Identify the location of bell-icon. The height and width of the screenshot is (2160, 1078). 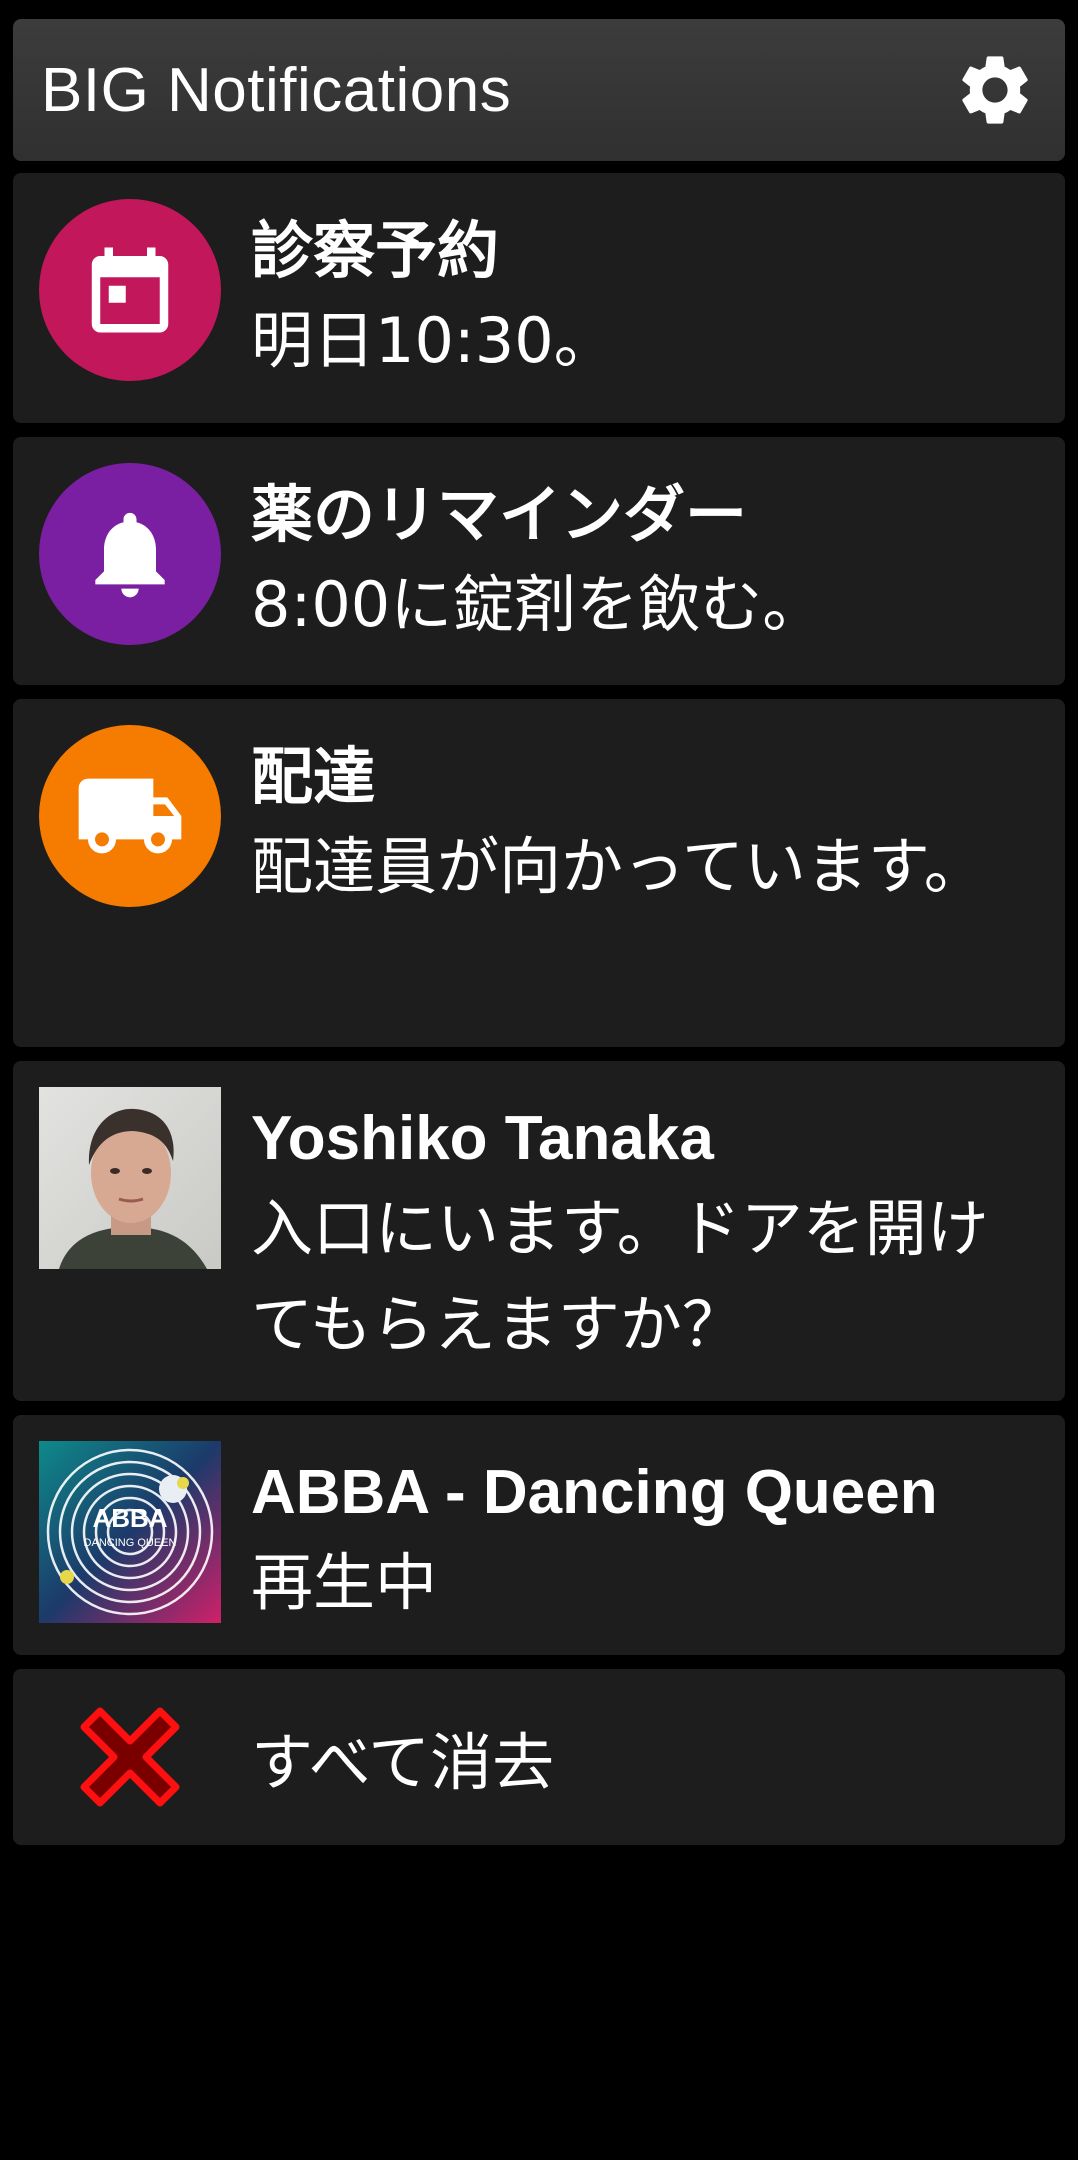
(130, 554).